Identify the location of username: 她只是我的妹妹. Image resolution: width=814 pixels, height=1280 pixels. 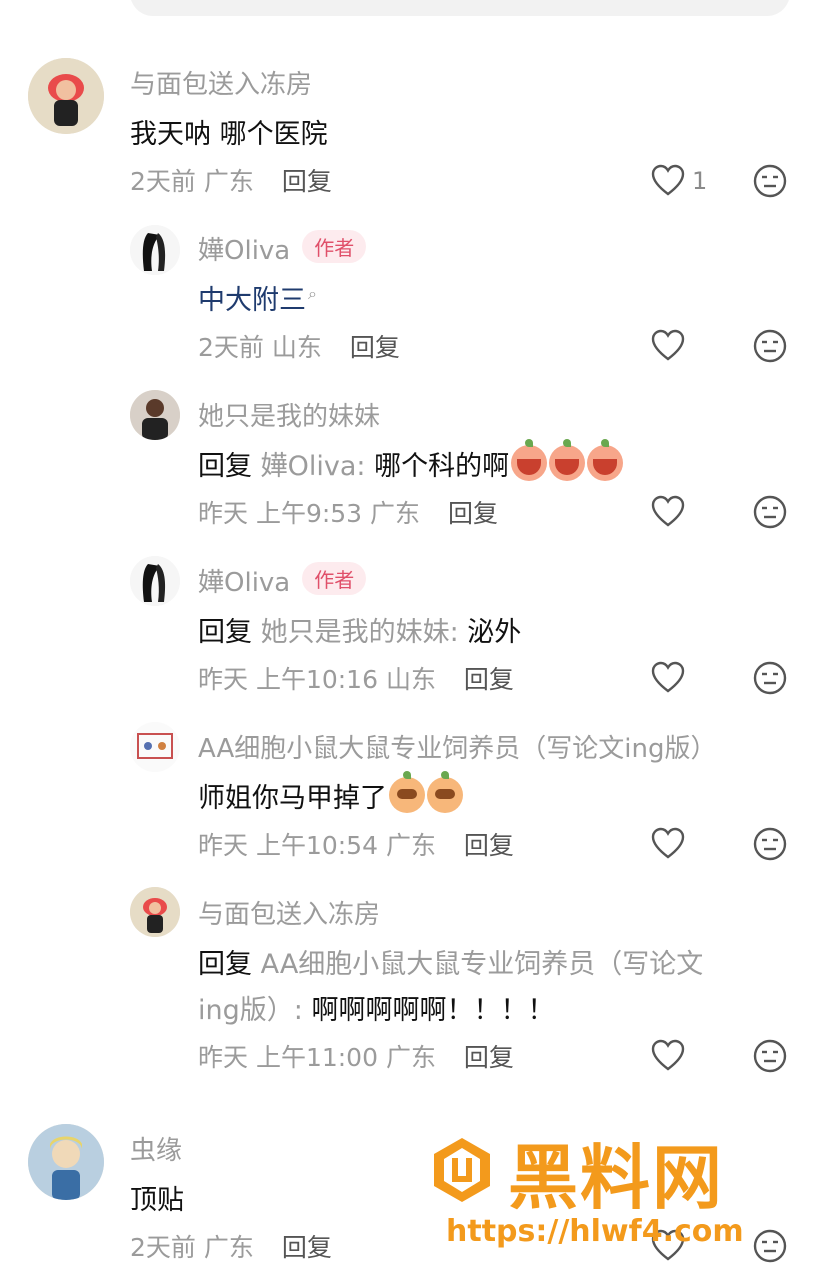
(289, 414).